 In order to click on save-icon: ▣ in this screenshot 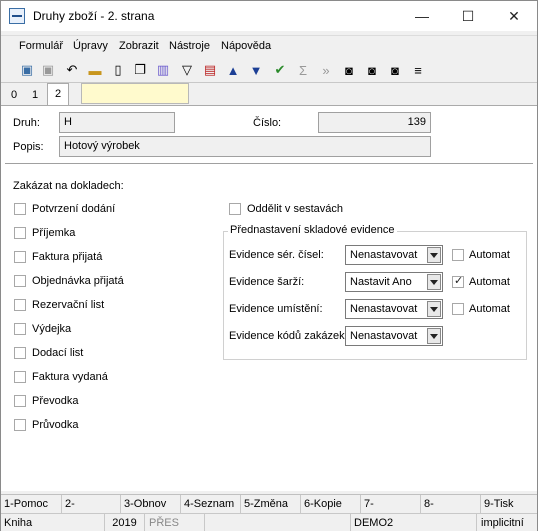, I will do `click(27, 70)`.